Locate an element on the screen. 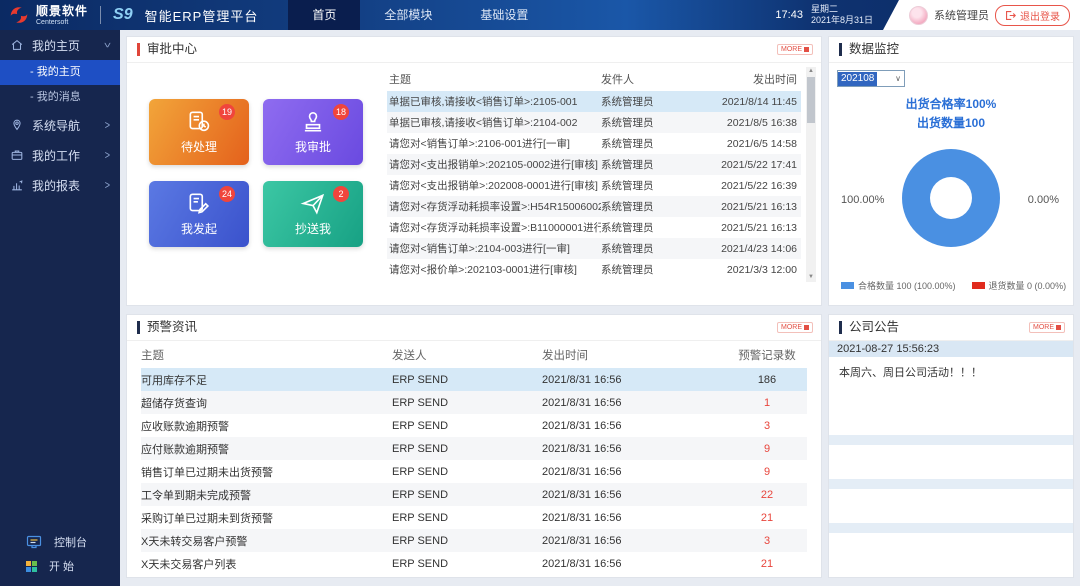 The height and width of the screenshot is (586, 1080). doc-edit-icon is located at coordinates (199, 203).